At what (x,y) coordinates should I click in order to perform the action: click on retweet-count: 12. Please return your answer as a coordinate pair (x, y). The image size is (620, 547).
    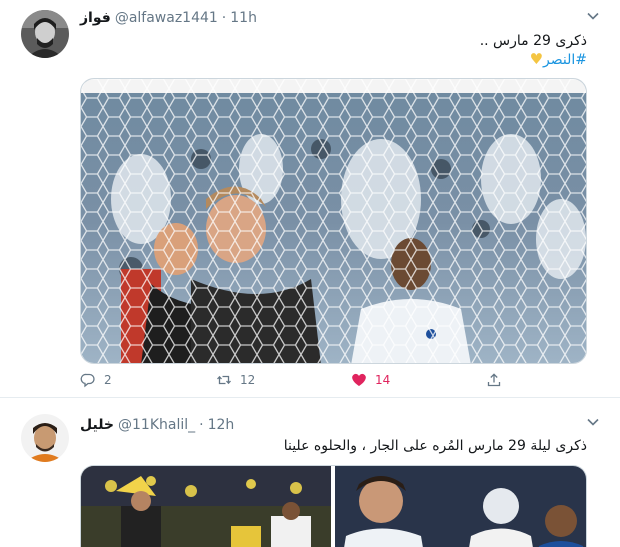
    Looking at the image, I should click on (248, 380).